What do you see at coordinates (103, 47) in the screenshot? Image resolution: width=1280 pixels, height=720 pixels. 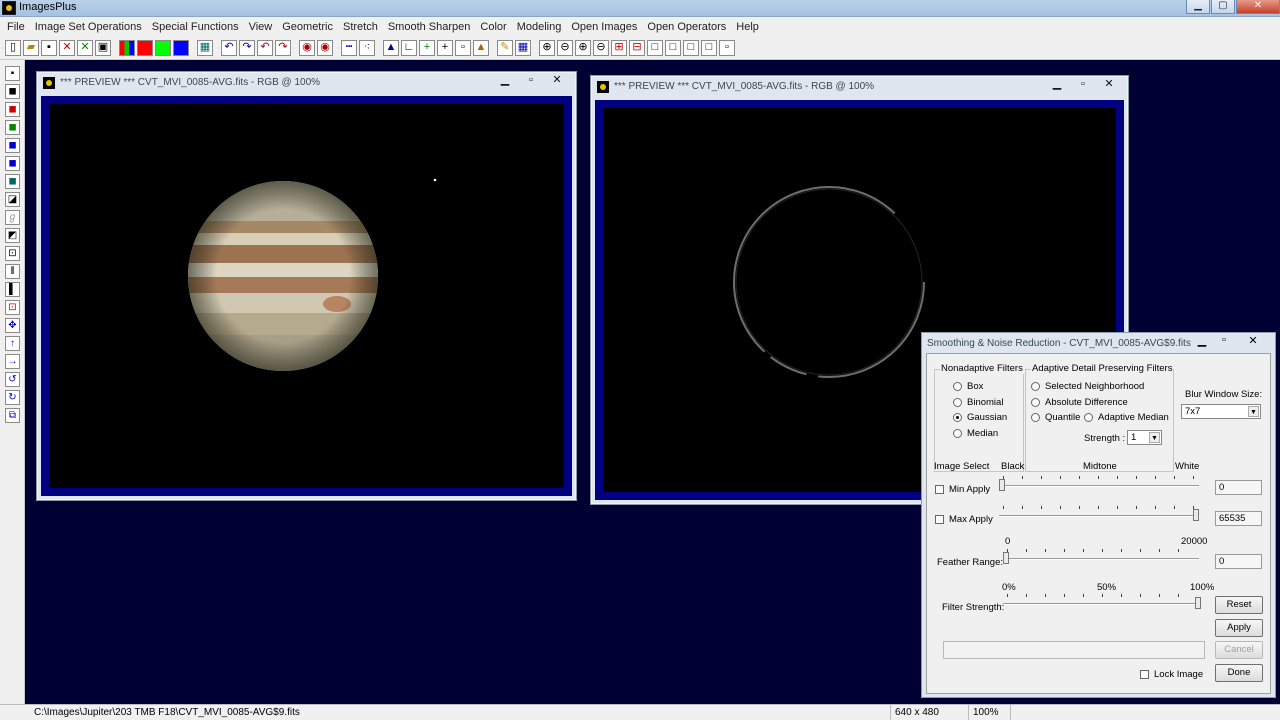 I see `copy-icon: ▣` at bounding box center [103, 47].